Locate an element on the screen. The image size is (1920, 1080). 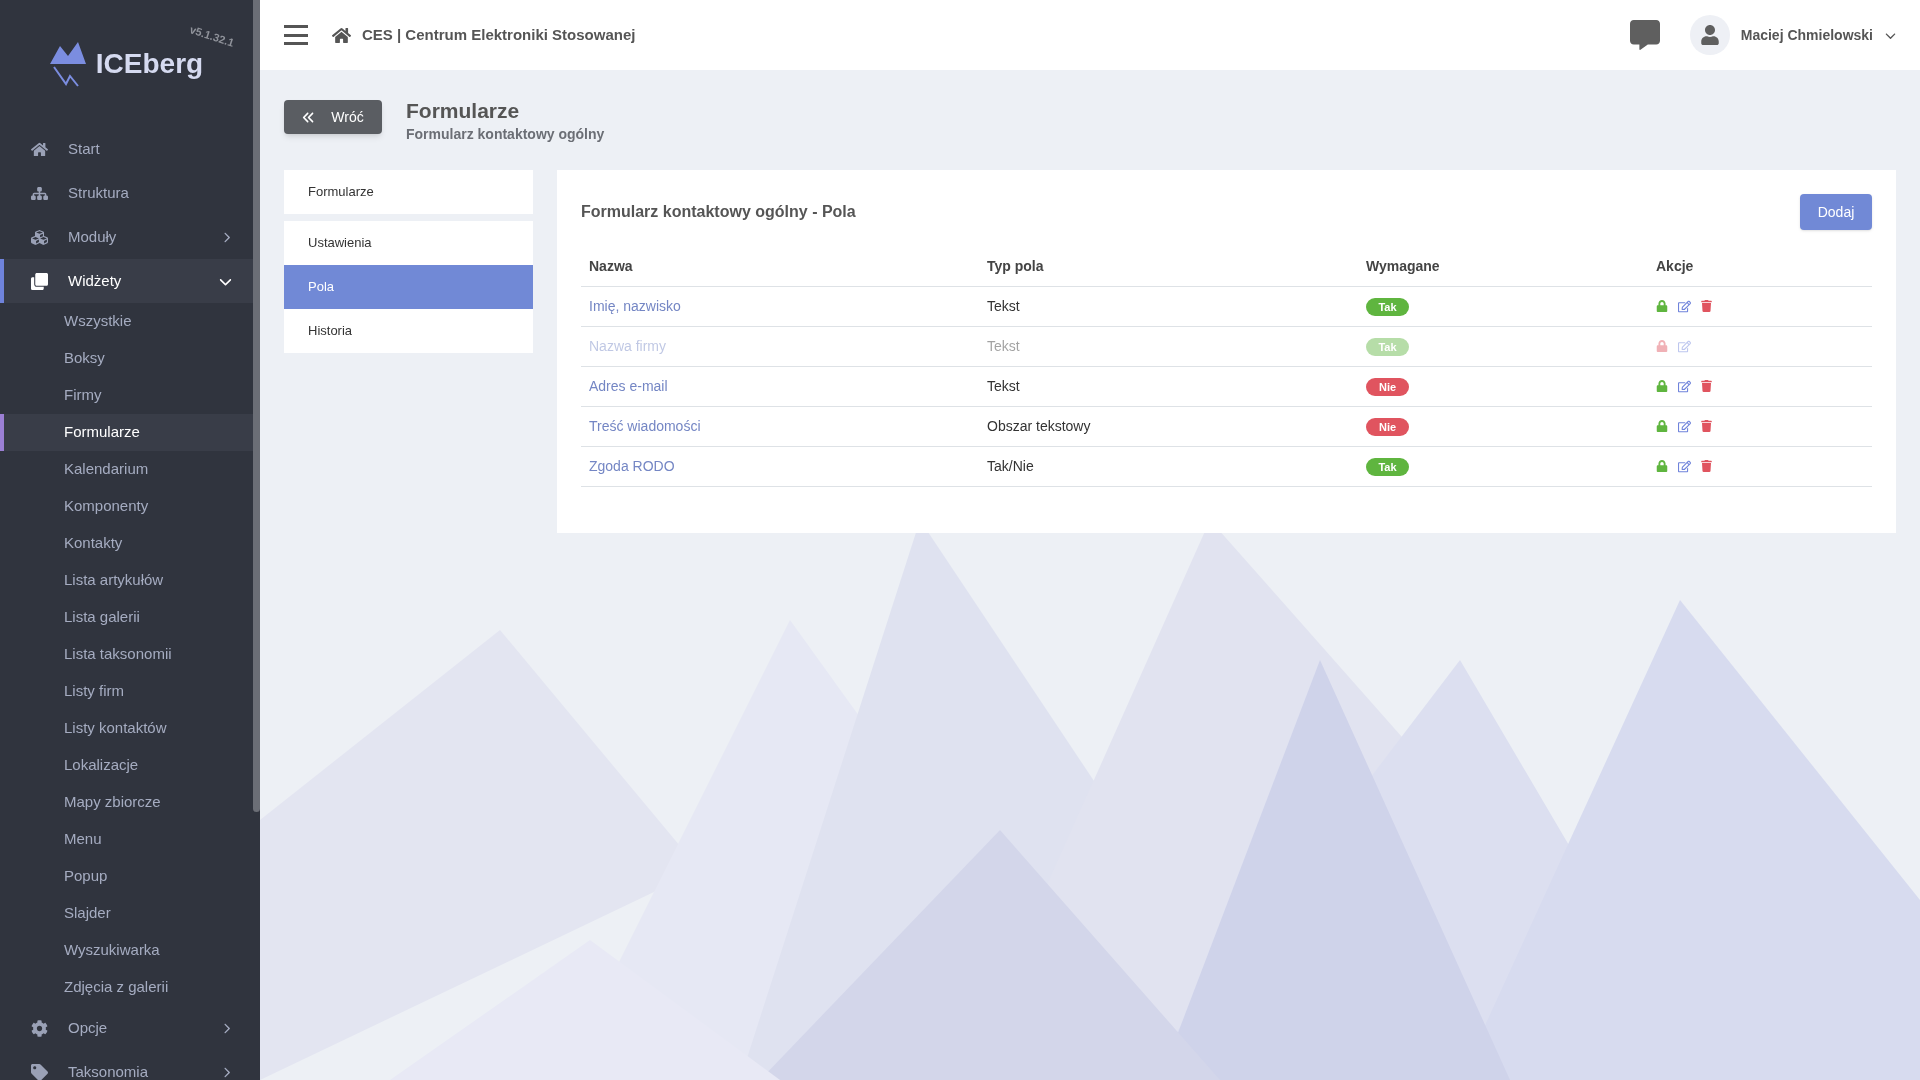
breadcrumb: CES | Centrum Elektroniki Stosowanej is located at coordinates (499, 35).